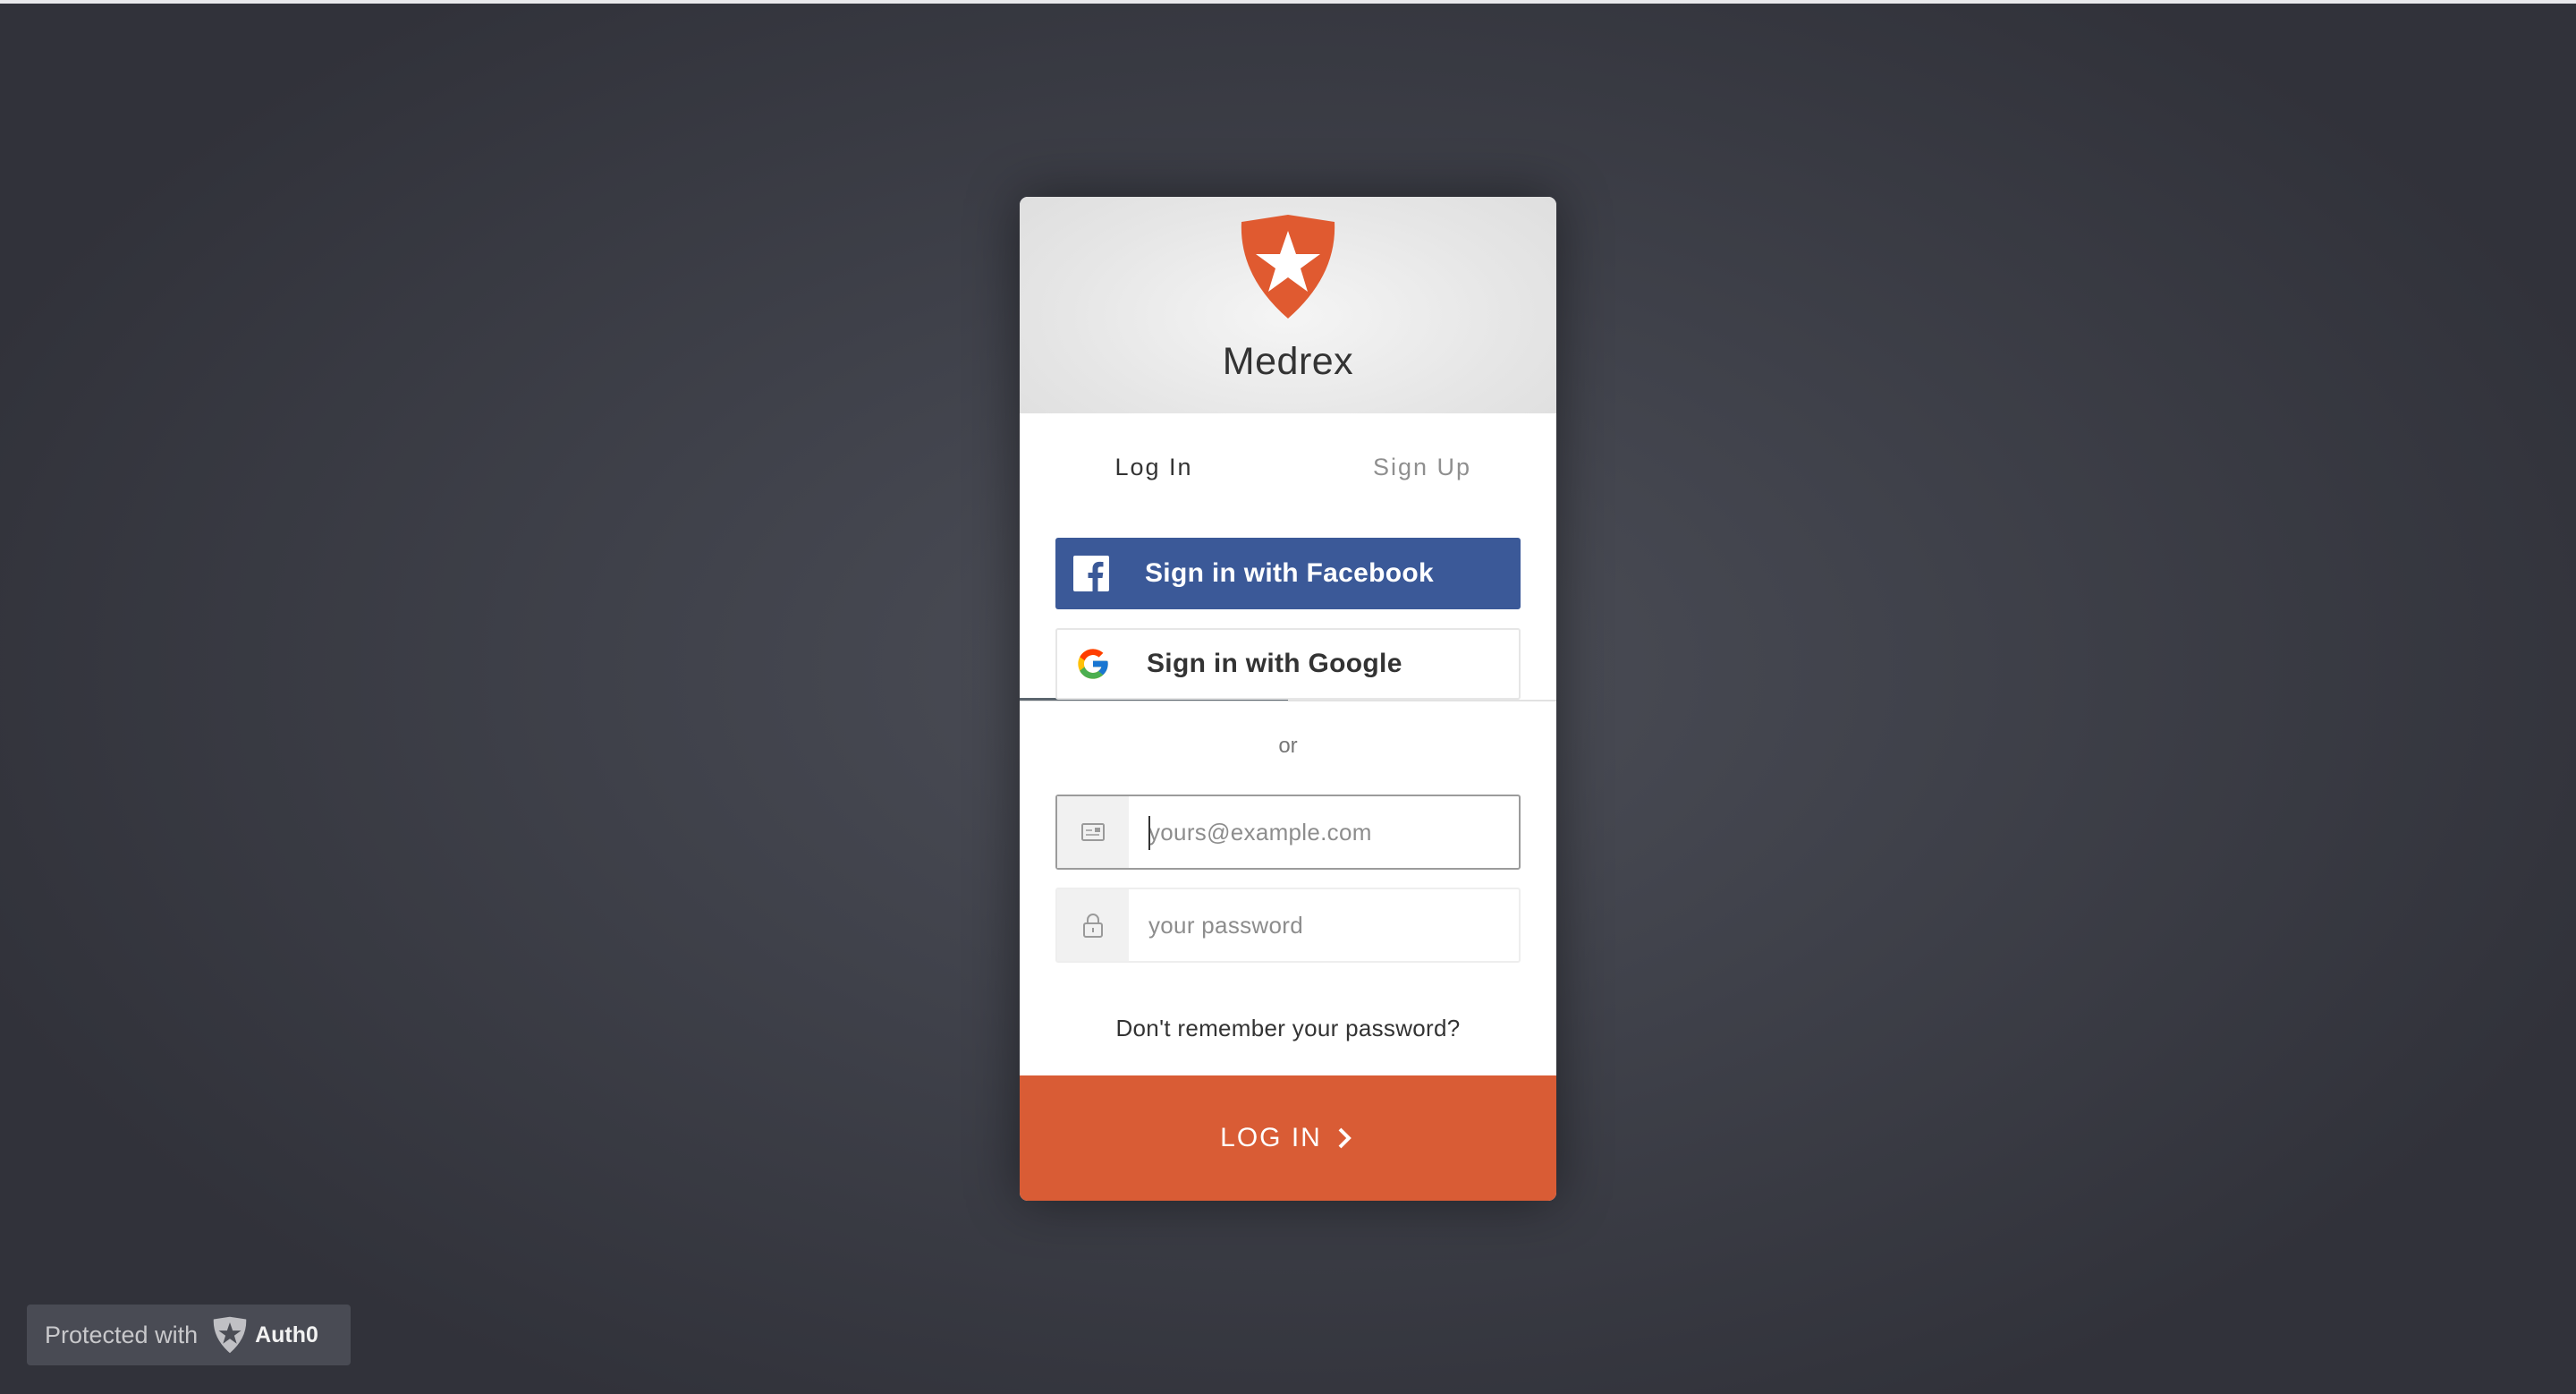  I want to click on lock-icon, so click(1093, 926).